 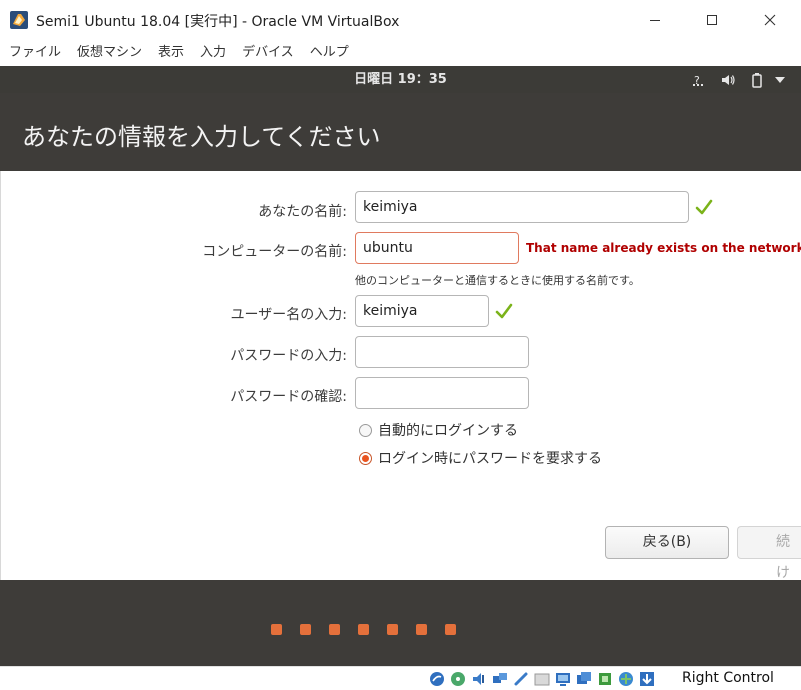 What do you see at coordinates (584, 679) in the screenshot?
I see `video-capture-icon` at bounding box center [584, 679].